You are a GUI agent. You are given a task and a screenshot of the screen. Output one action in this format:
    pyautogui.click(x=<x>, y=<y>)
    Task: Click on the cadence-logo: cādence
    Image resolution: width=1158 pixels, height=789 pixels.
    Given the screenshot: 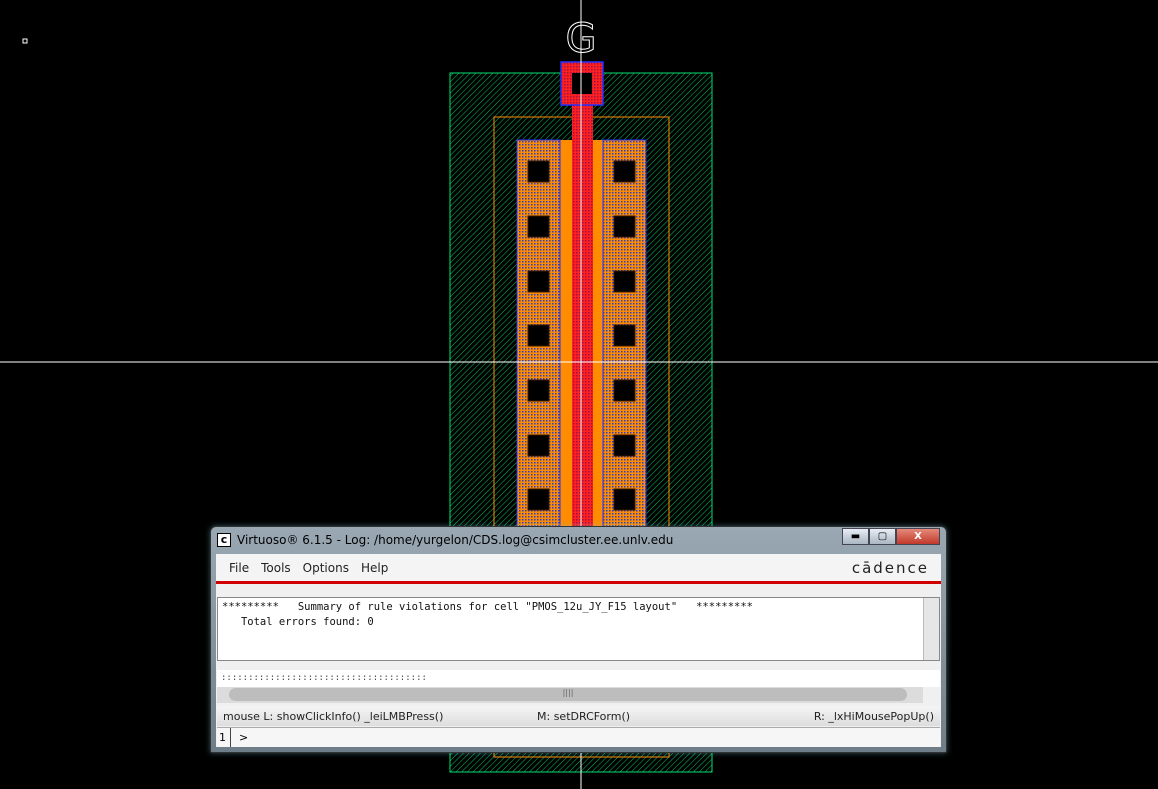 What is the action you would take?
    pyautogui.click(x=890, y=567)
    